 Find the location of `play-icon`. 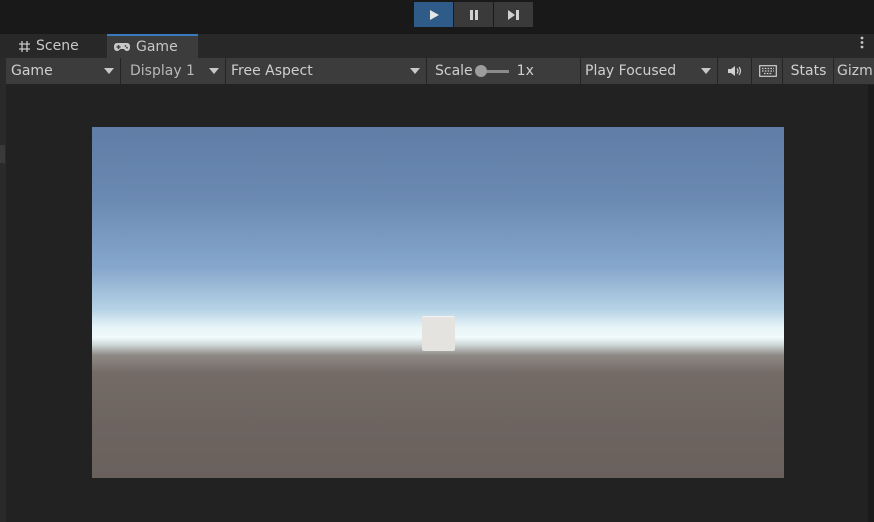

play-icon is located at coordinates (434, 14).